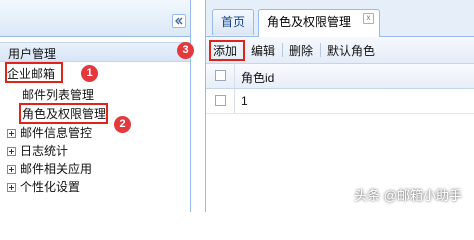  I want to click on select-all-checkbox, so click(220, 75).